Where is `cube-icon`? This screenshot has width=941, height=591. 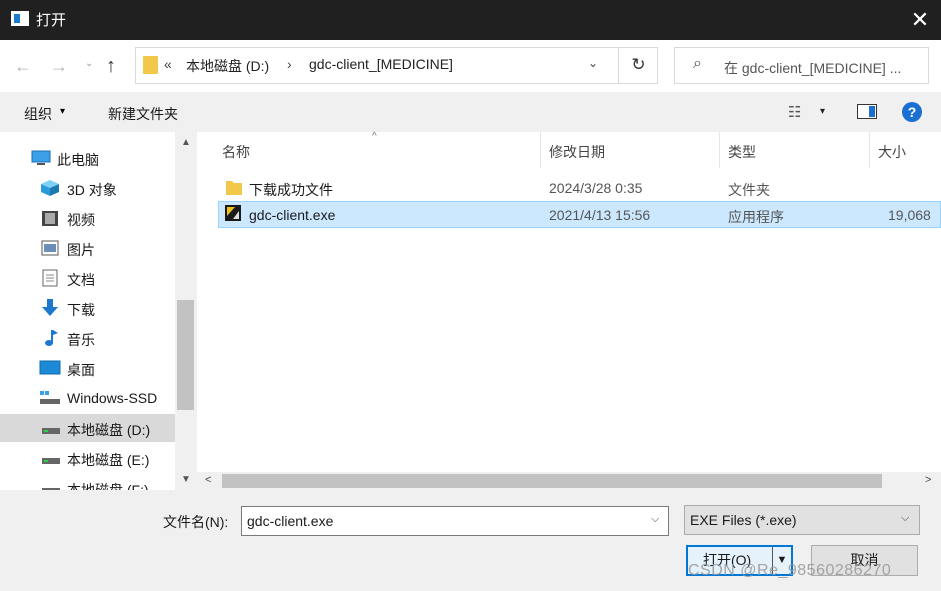
cube-icon is located at coordinates (50, 188).